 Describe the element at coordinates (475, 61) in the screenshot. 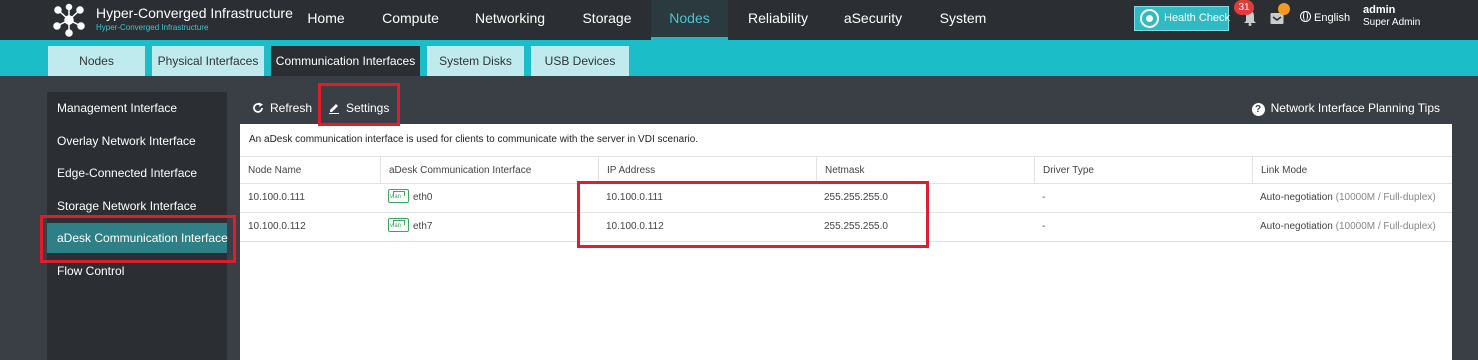

I see `tab-system-disks: System Disks` at that location.